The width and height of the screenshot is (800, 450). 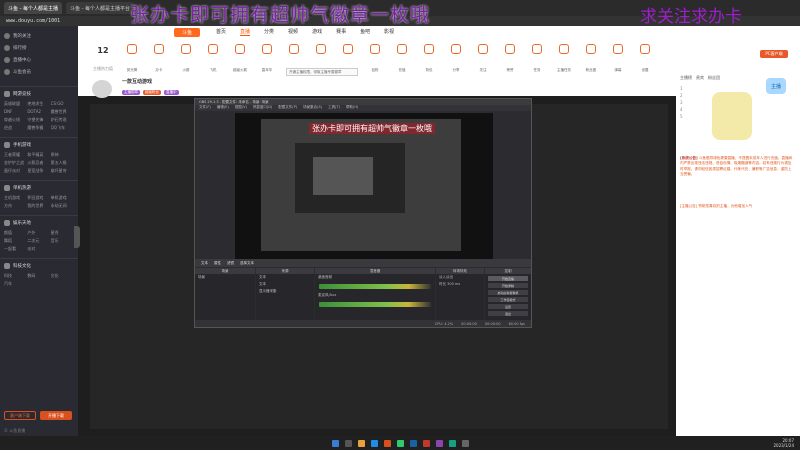 What do you see at coordinates (285, 284) in the screenshot?
I see `source-item: 文本` at bounding box center [285, 284].